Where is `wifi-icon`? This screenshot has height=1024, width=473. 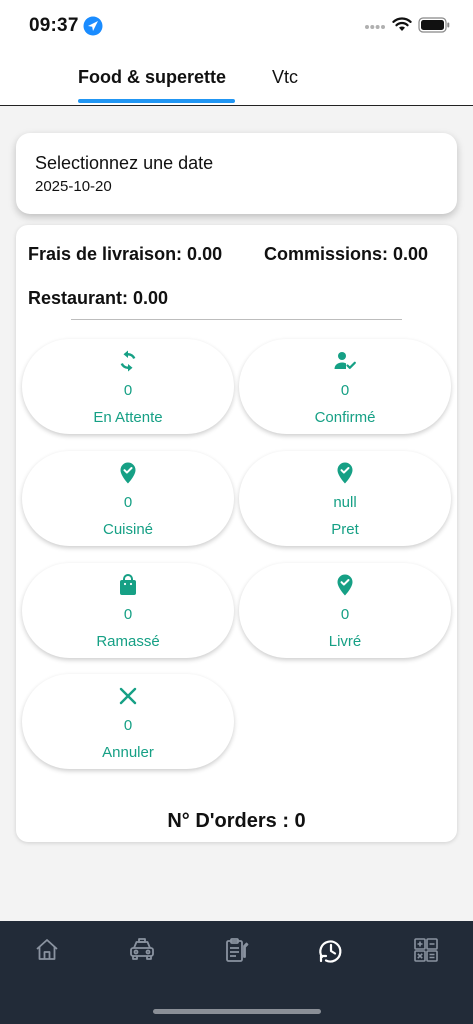 wifi-icon is located at coordinates (402, 24).